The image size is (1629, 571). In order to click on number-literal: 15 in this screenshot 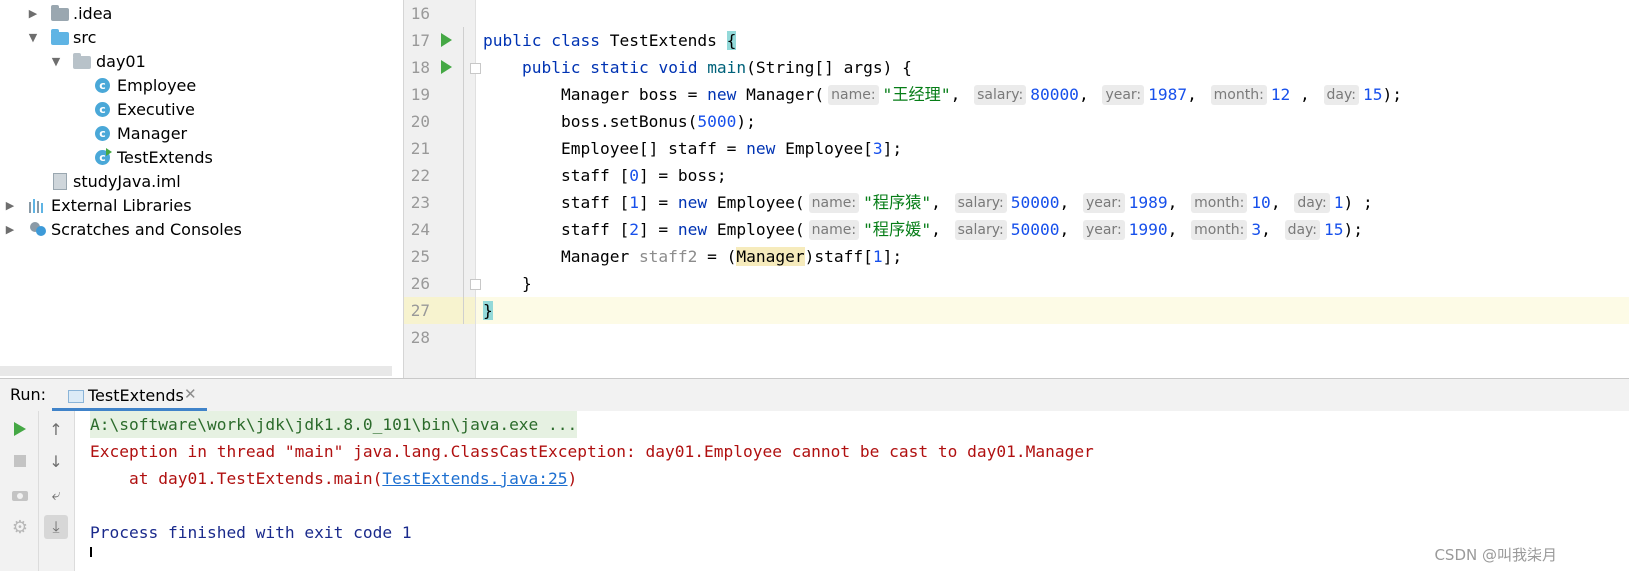, I will do `click(1334, 229)`.